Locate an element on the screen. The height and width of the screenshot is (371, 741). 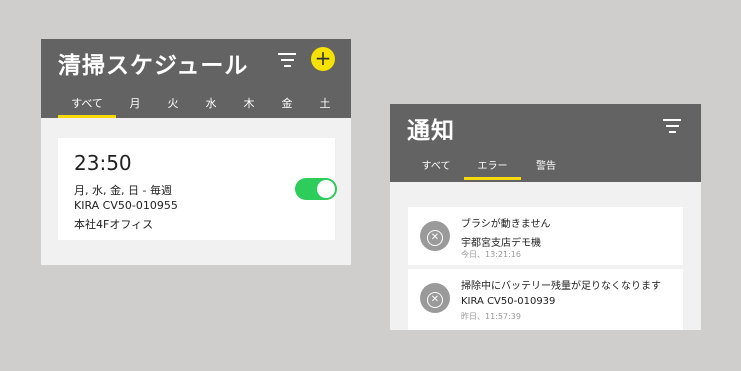
toggle-knob is located at coordinates (326, 189).